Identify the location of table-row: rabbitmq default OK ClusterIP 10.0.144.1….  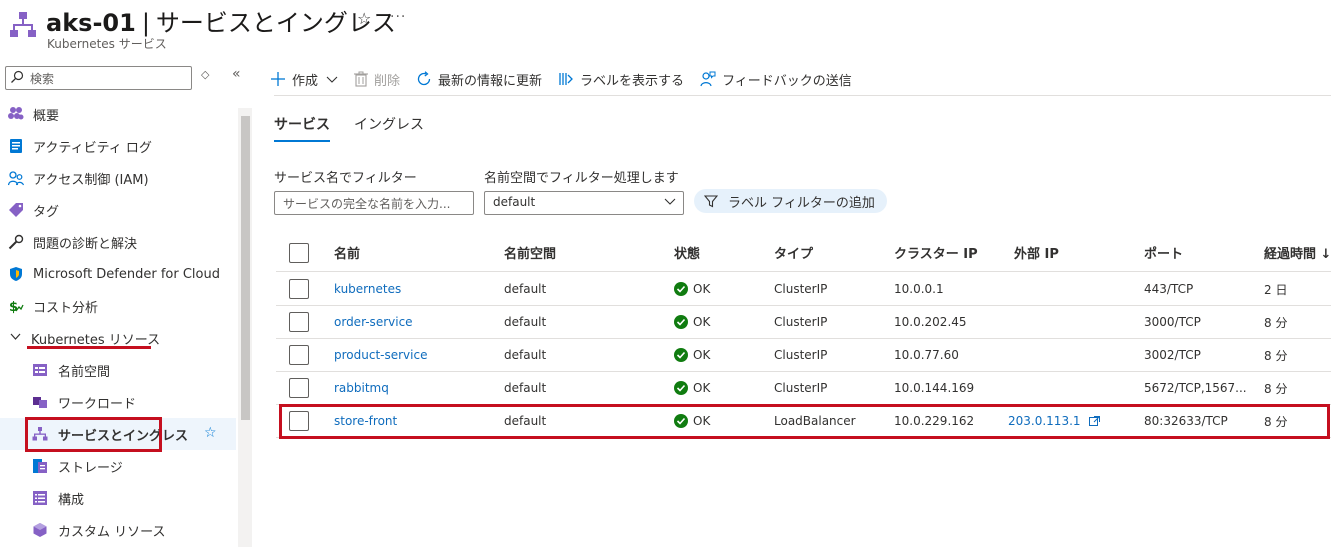
(803, 388).